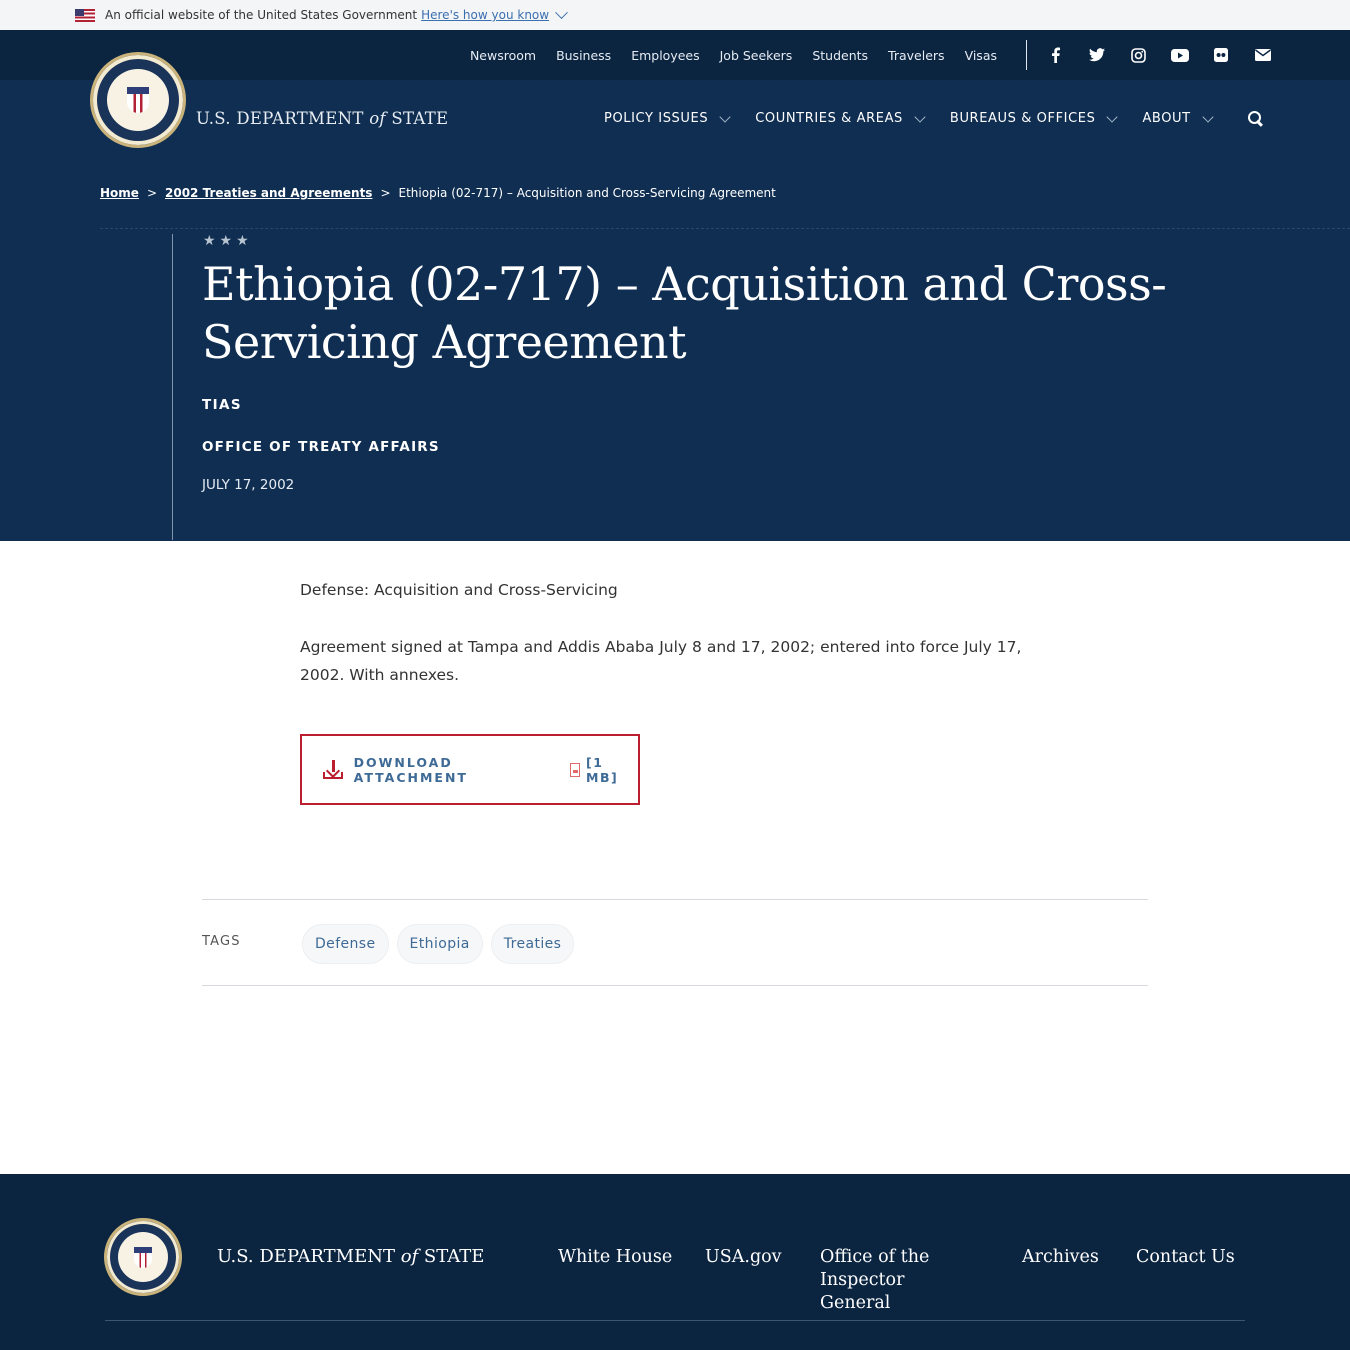 This screenshot has height=1350, width=1350. What do you see at coordinates (222, 405) in the screenshot?
I see `content-type-label: TIAS` at bounding box center [222, 405].